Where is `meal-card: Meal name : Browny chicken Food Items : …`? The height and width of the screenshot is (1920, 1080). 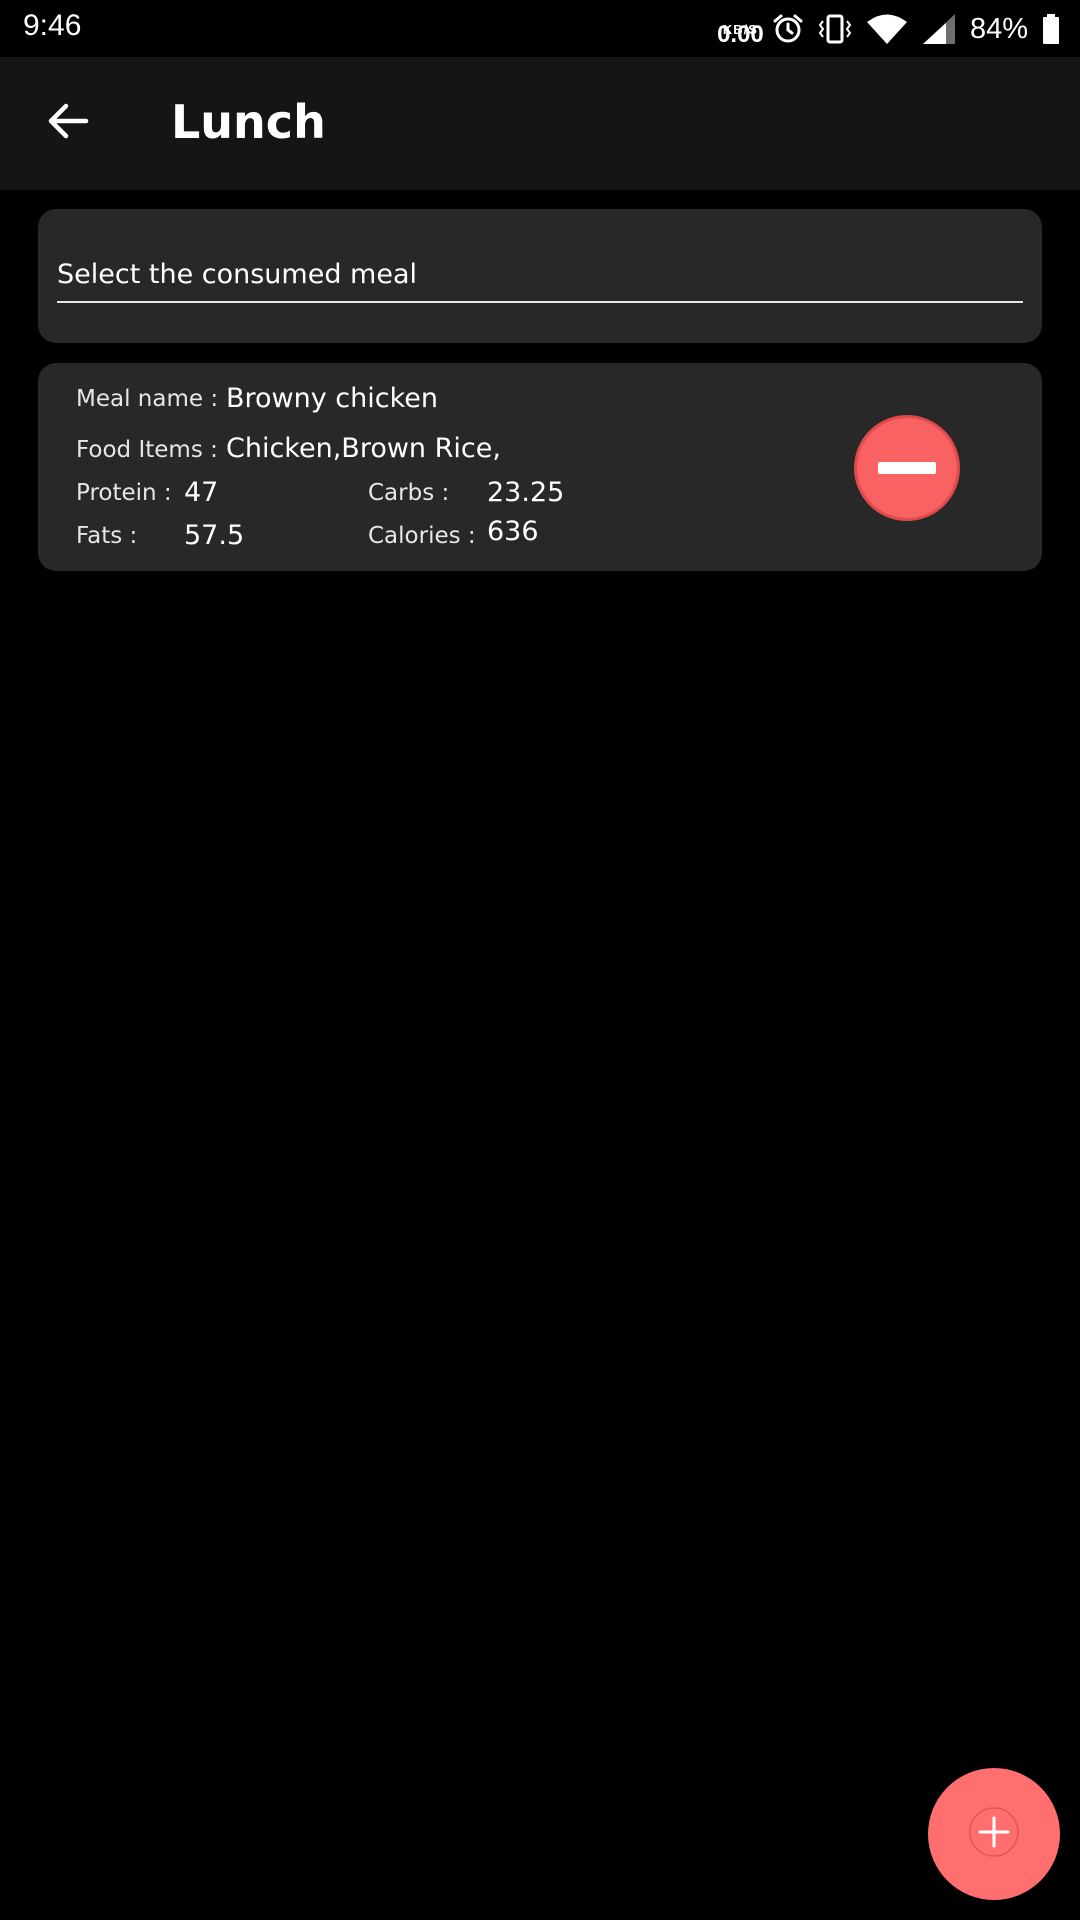 meal-card: Meal name : Browny chicken Food Items : … is located at coordinates (540, 467).